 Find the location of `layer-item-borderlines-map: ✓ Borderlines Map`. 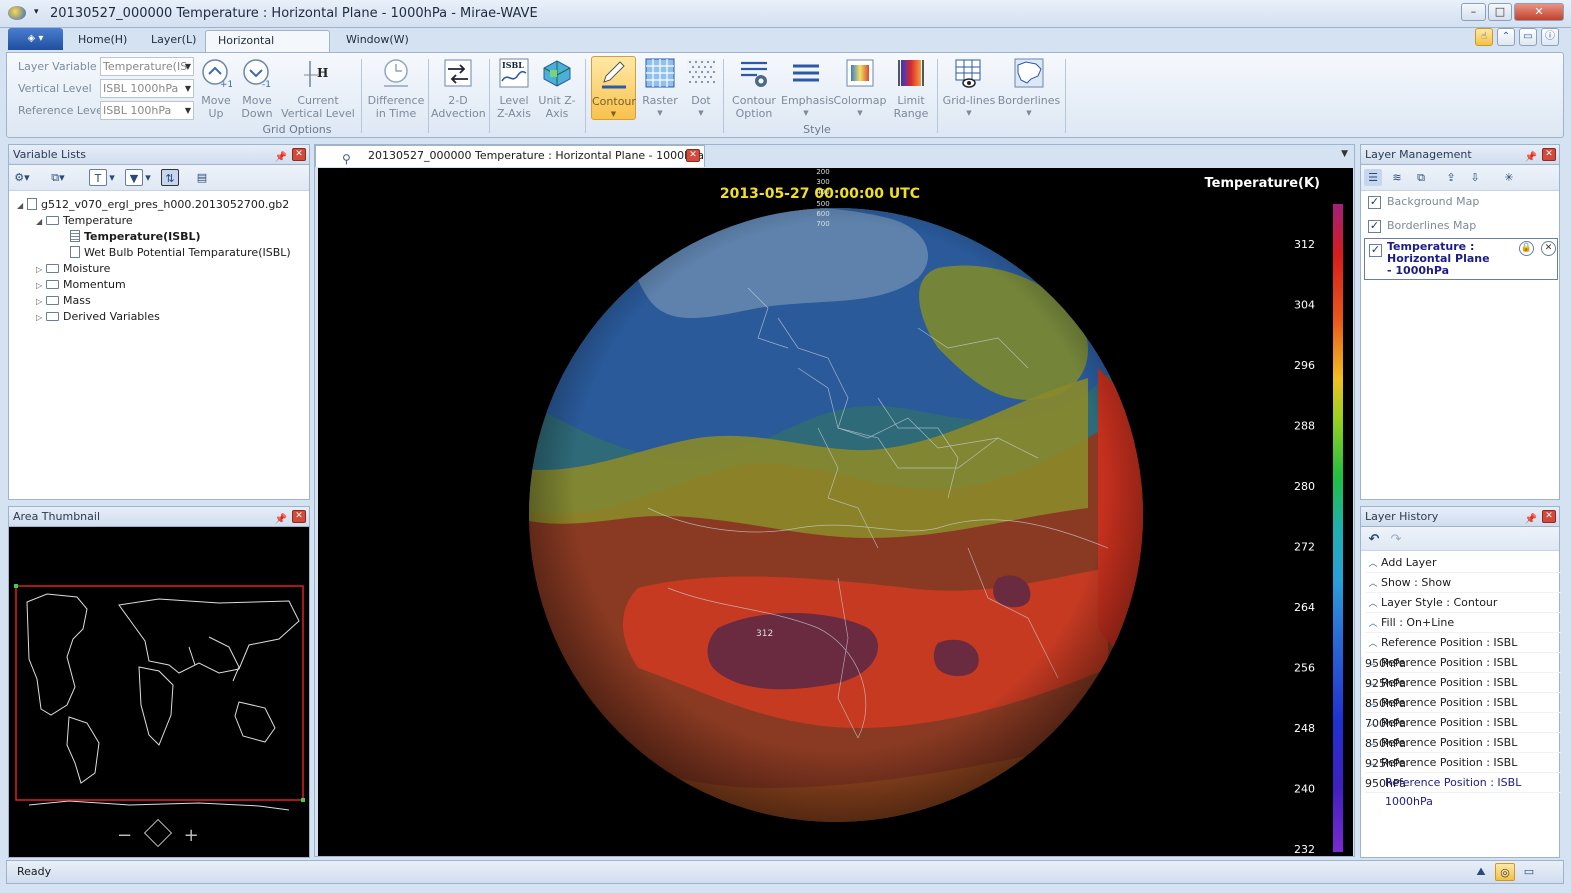

layer-item-borderlines-map: ✓ Borderlines Map is located at coordinates (1461, 226).